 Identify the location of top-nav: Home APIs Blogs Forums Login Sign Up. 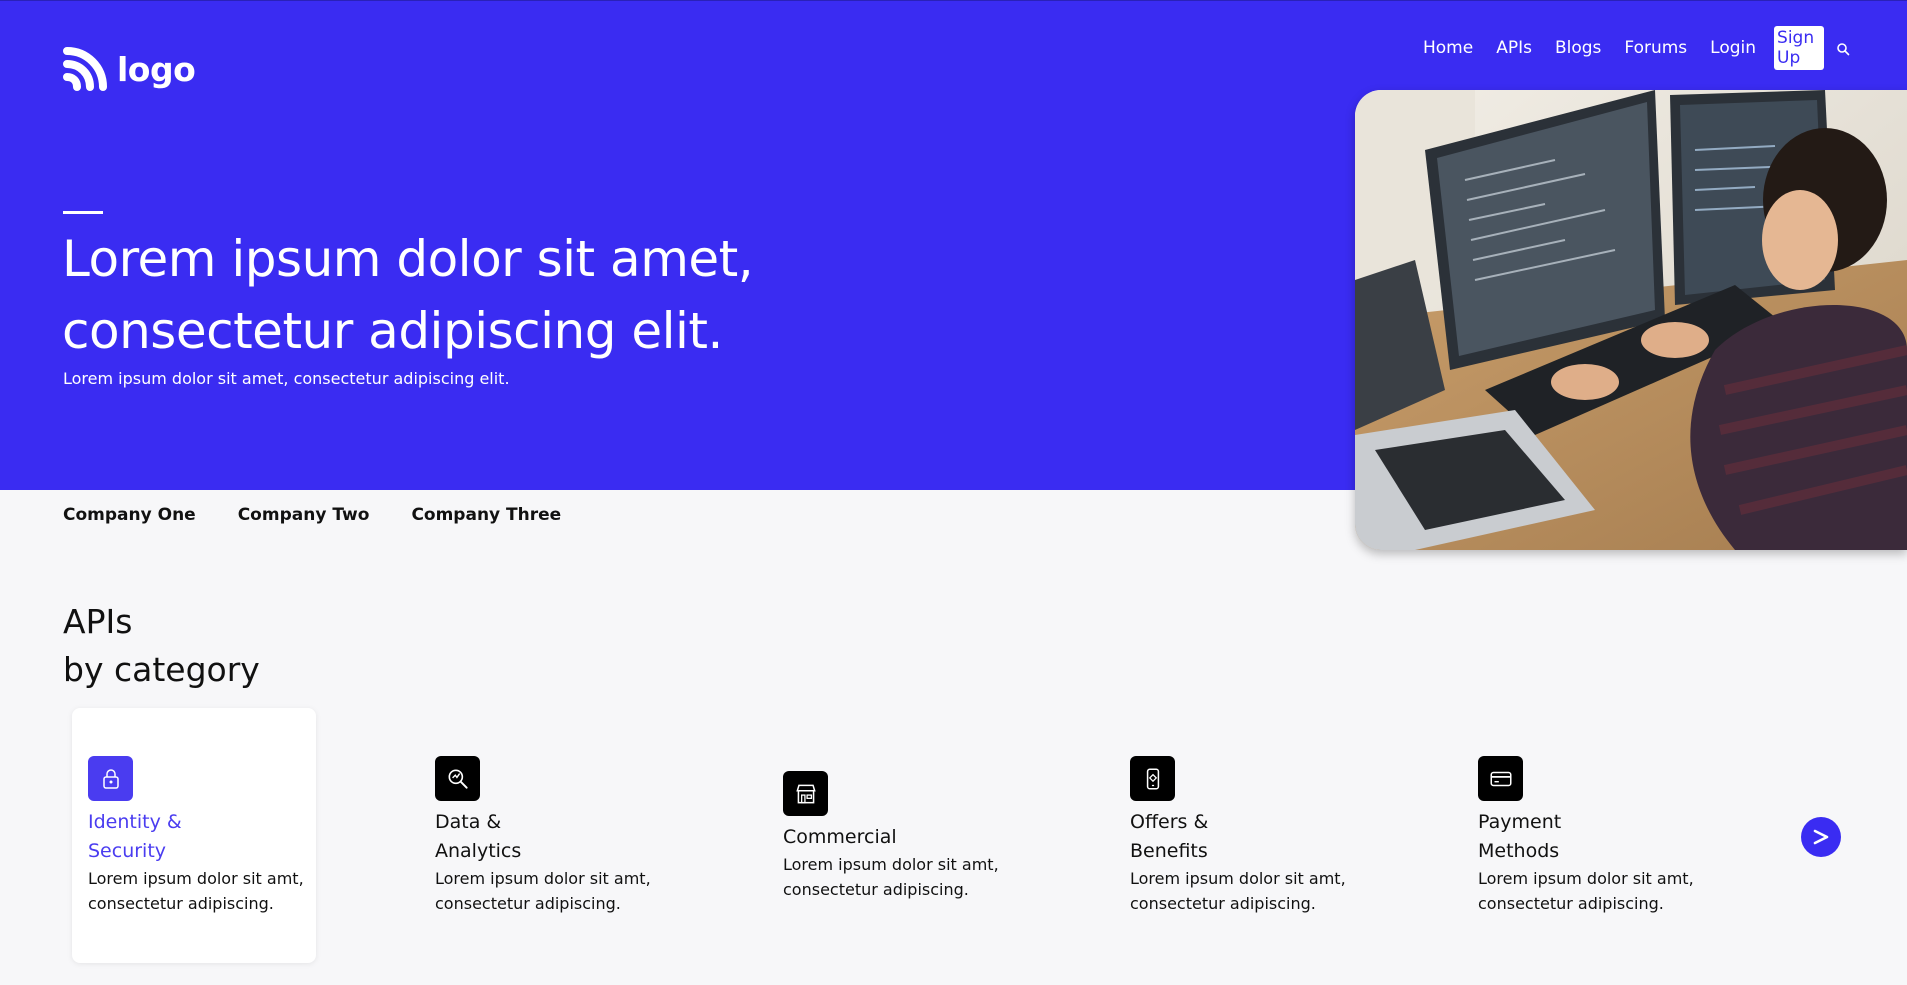
(1625, 48).